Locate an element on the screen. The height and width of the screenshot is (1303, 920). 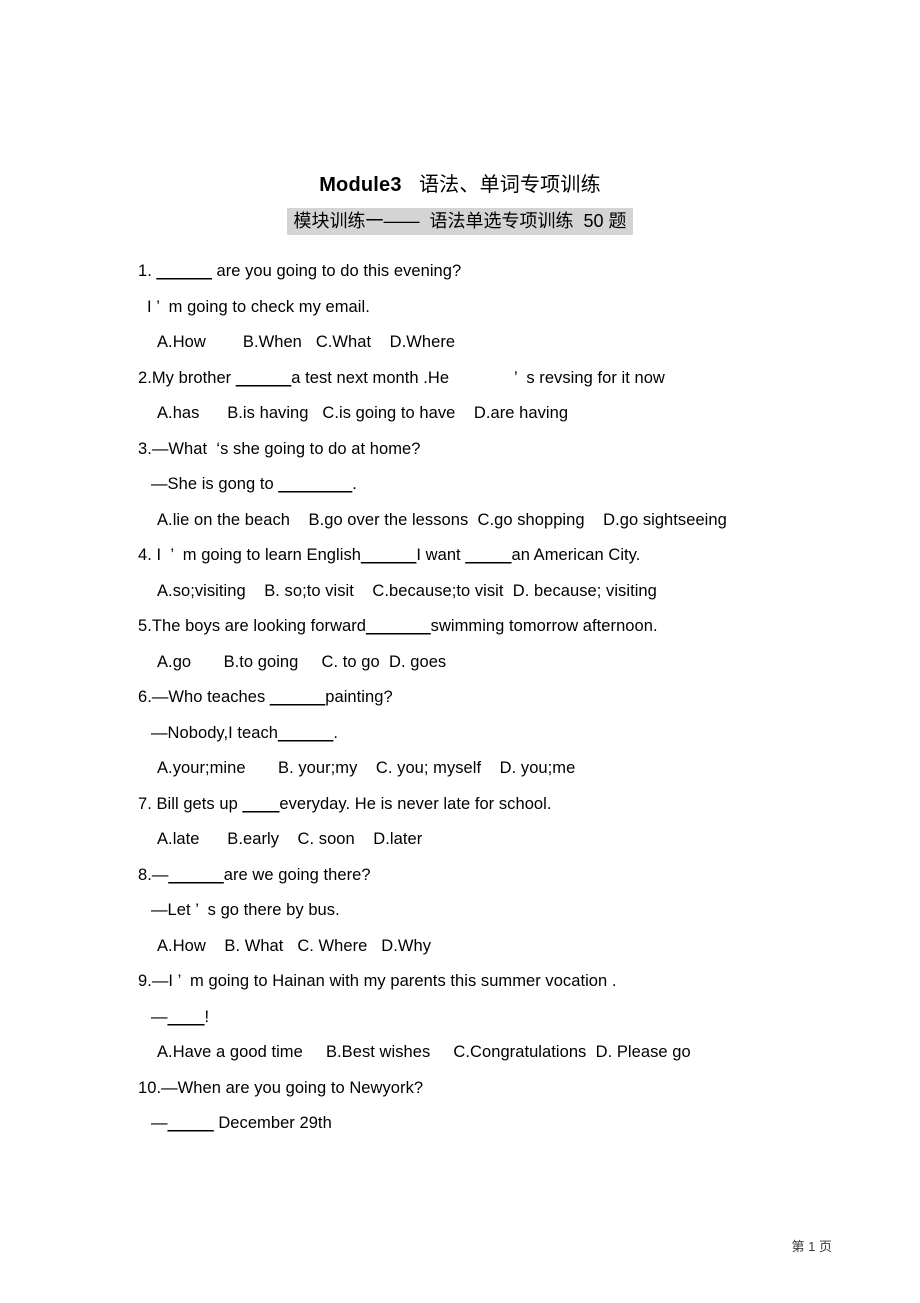
question-stem-text: 8.— is located at coordinates (153, 874).